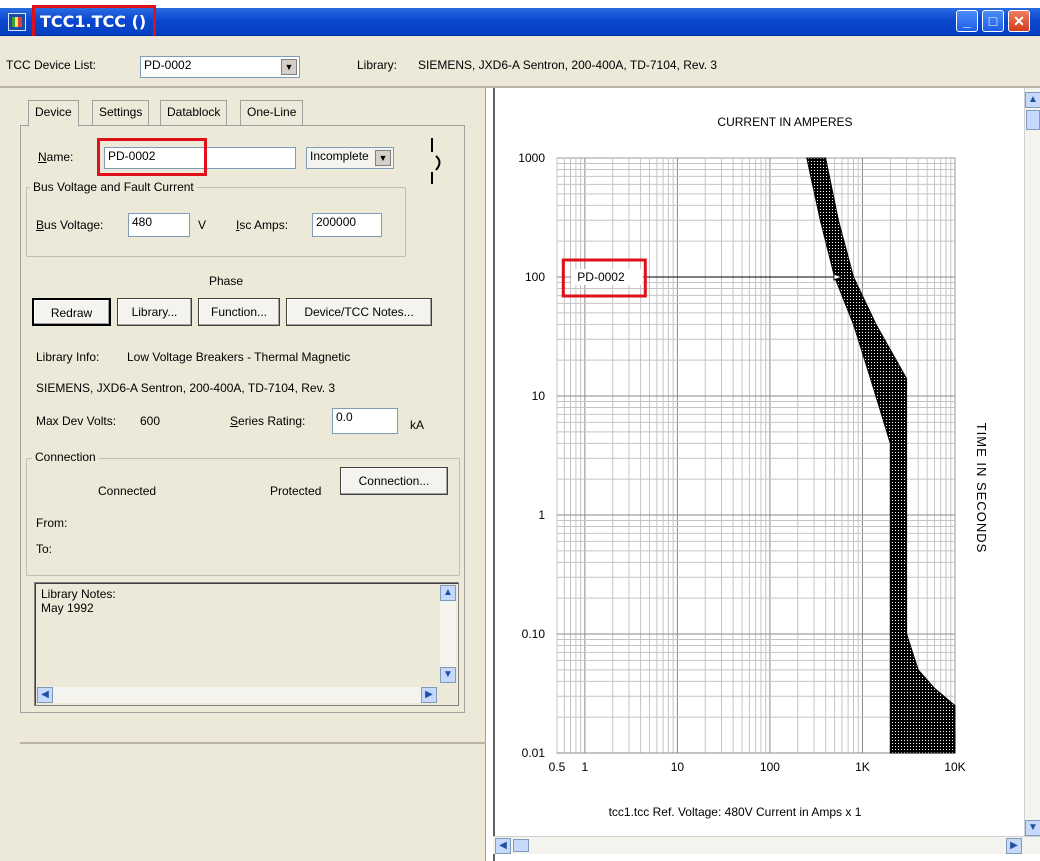  Describe the element at coordinates (436, 161) in the screenshot. I see `breaker-symbol-icon` at that location.